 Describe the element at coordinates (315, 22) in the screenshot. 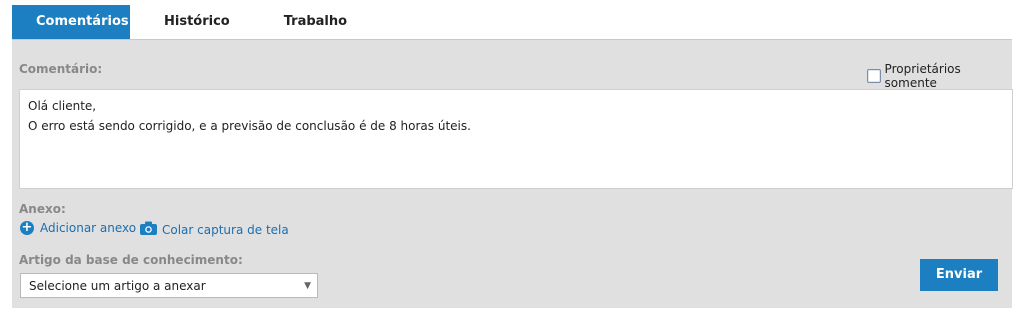

I see `tab-trabalho: Trabalho` at that location.